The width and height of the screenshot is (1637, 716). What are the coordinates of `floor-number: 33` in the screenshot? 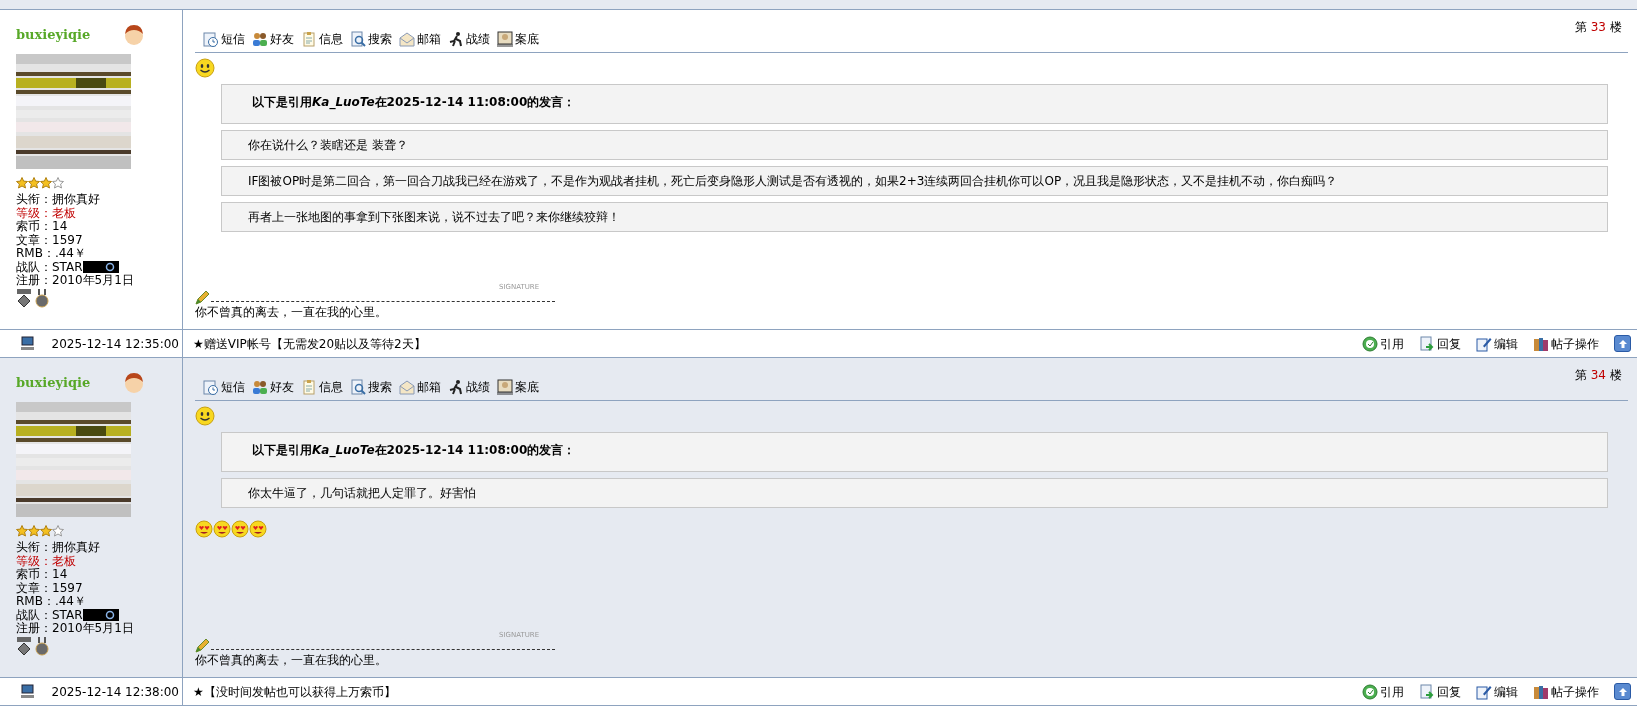 It's located at (1598, 27).